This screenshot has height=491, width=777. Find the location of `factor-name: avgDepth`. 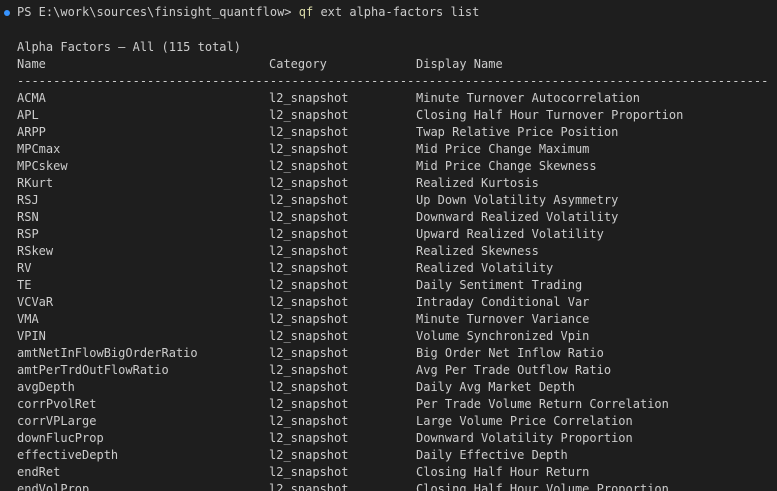

factor-name: avgDepth is located at coordinates (46, 387).